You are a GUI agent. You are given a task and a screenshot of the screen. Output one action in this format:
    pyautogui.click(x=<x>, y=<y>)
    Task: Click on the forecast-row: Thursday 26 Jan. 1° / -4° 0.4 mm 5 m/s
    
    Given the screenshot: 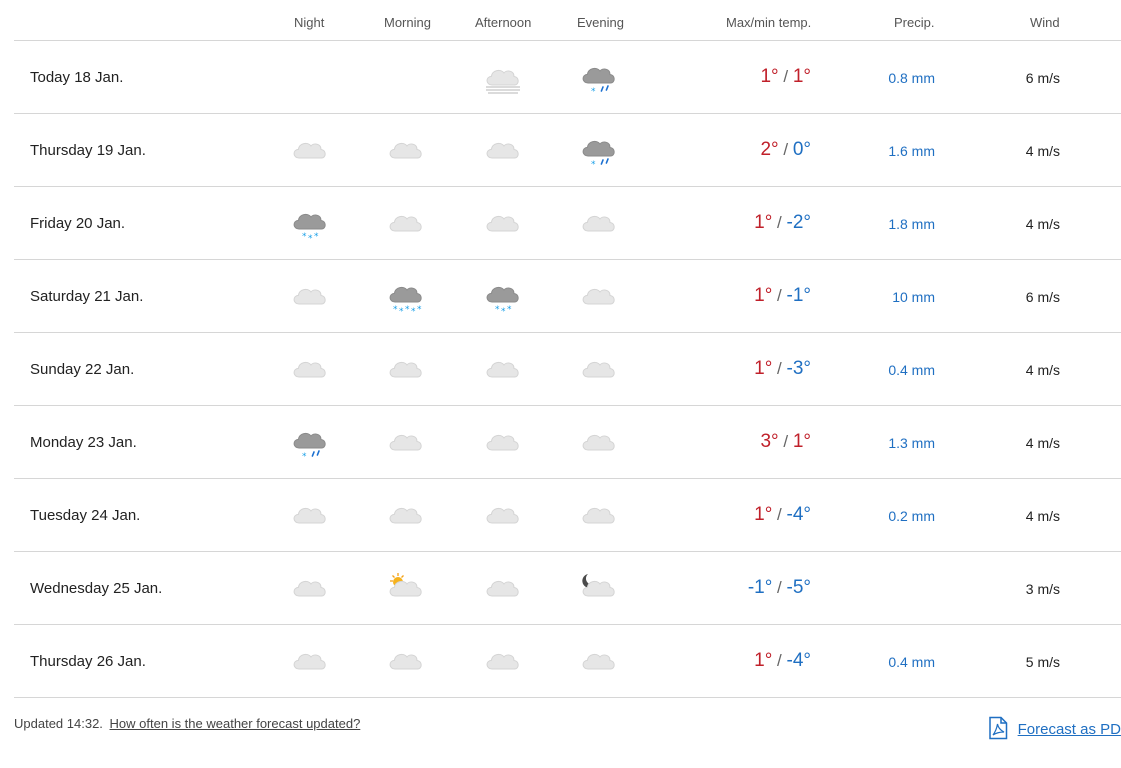 What is the action you would take?
    pyautogui.click(x=567, y=661)
    